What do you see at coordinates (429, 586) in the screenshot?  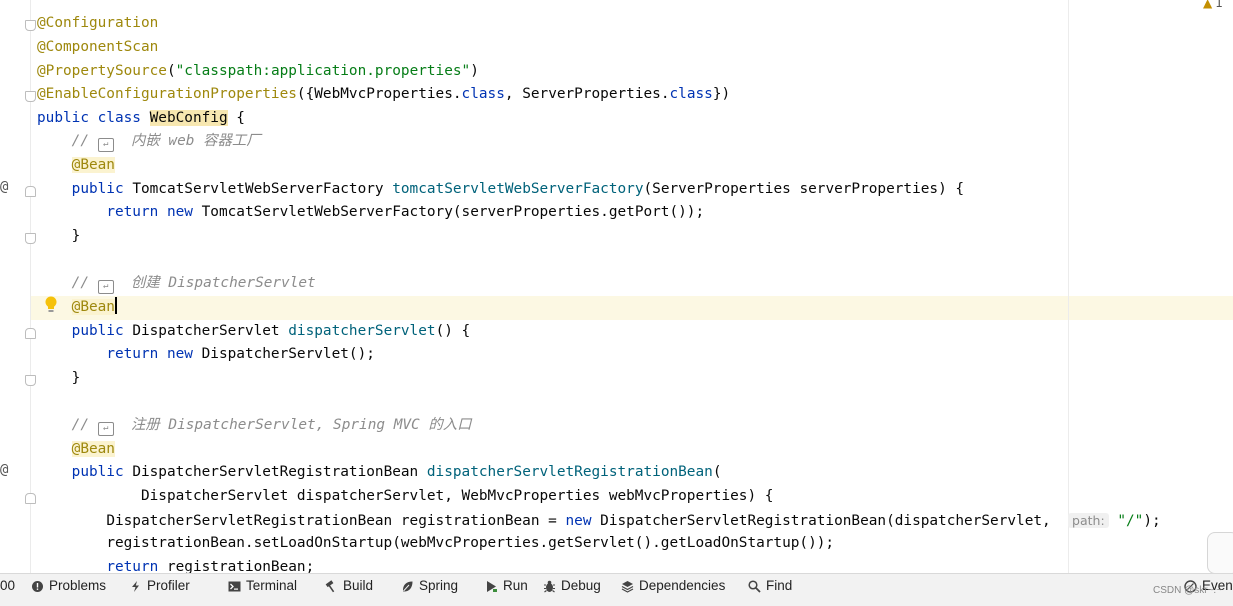 I see `spring-tool-button: Spring` at bounding box center [429, 586].